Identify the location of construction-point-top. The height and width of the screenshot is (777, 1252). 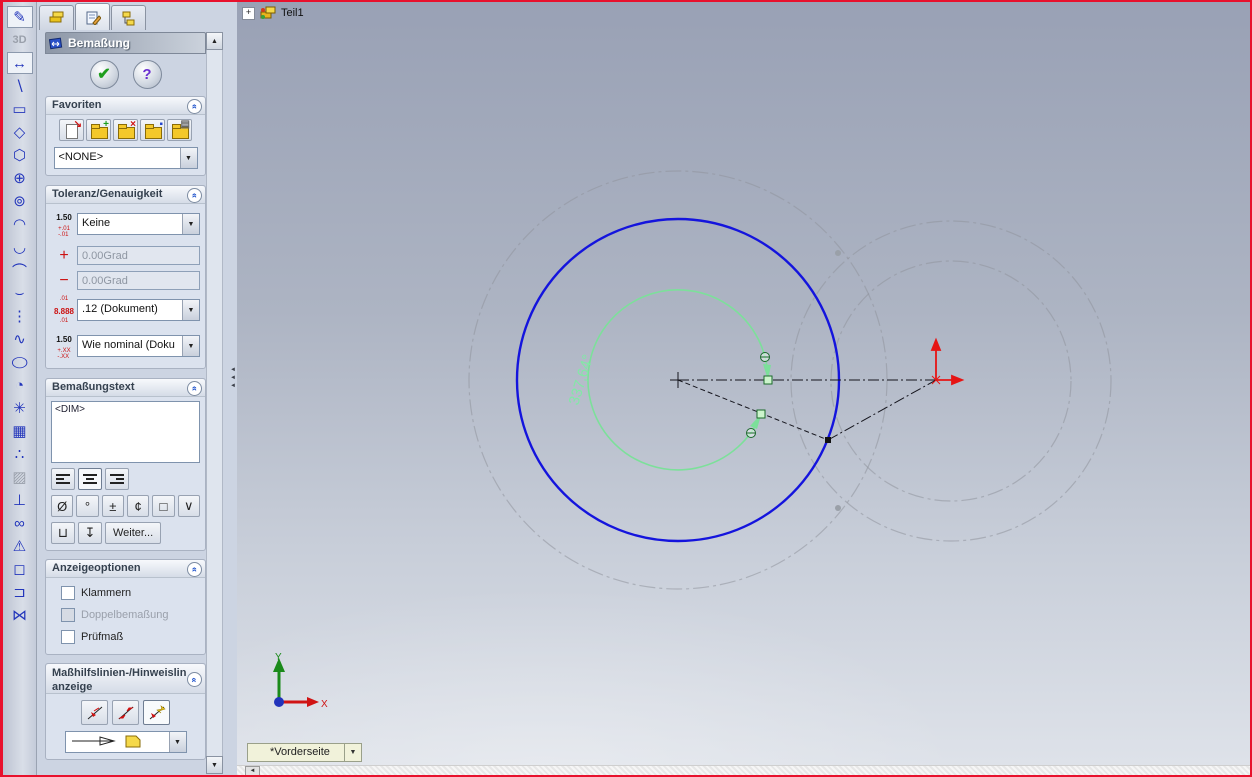
(838, 253).